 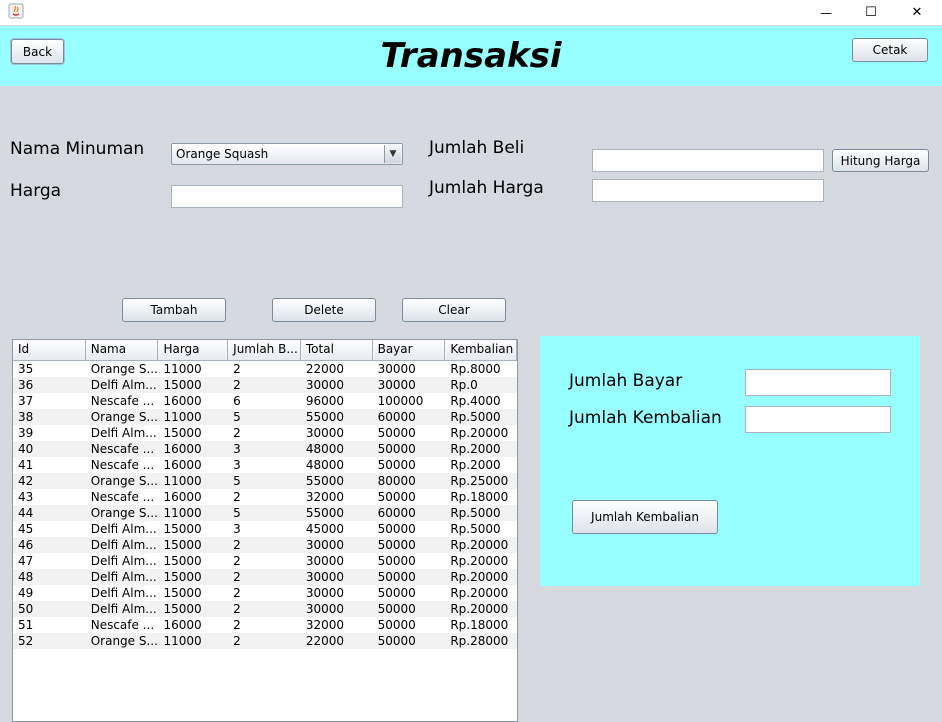 I want to click on table-cell: 55000, so click(x=325, y=481).